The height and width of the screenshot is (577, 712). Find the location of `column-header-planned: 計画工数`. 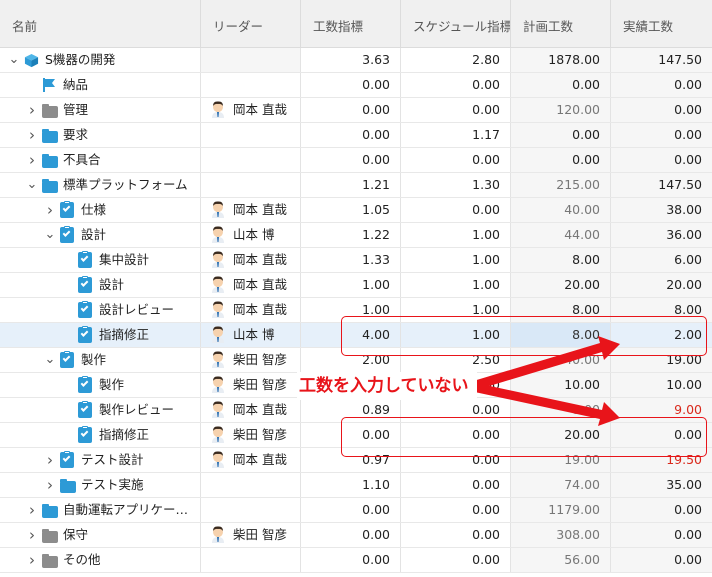

column-header-planned: 計画工数 is located at coordinates (561, 24).